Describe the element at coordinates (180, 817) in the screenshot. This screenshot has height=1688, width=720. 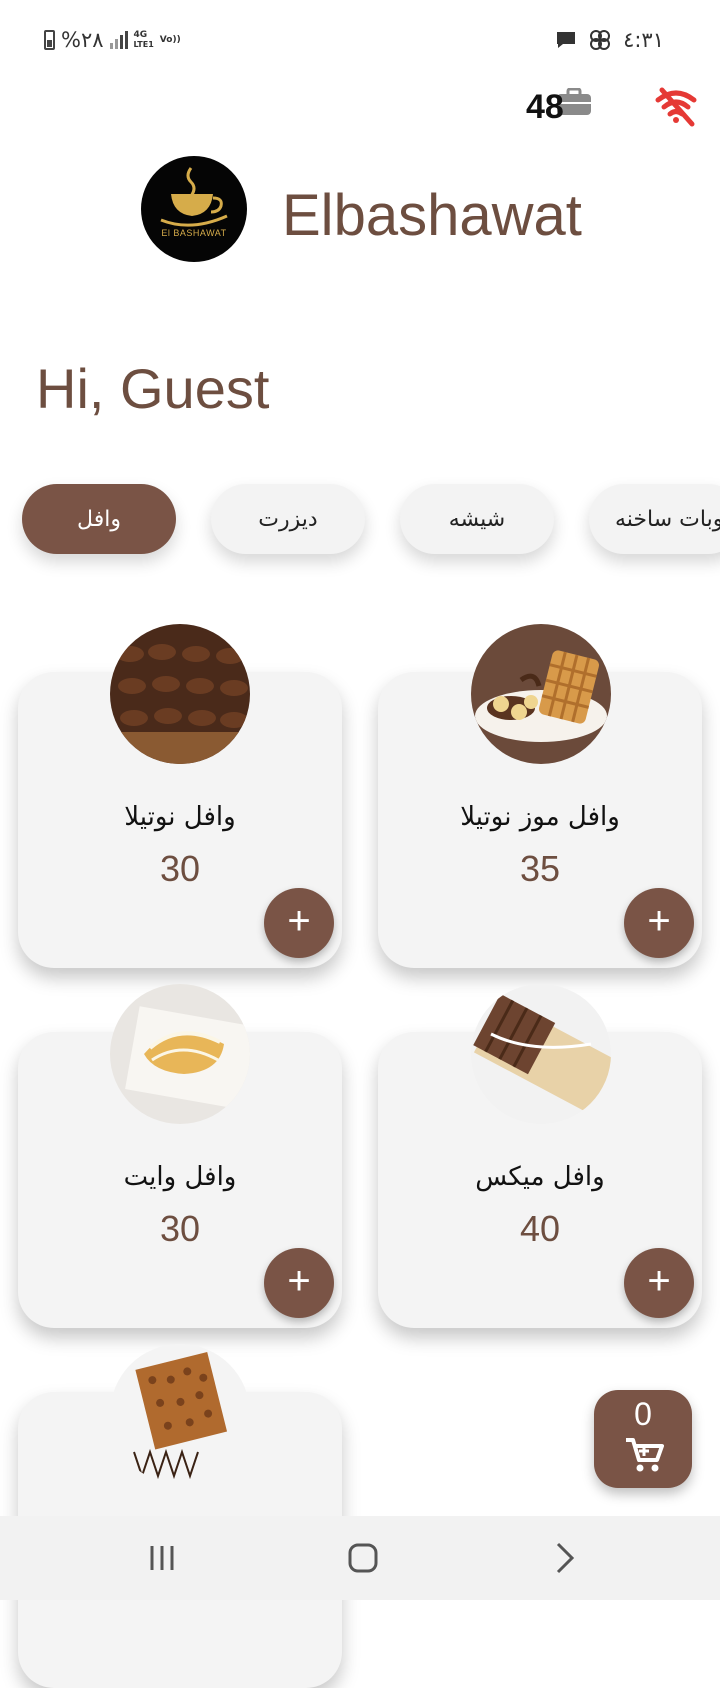
I see `product-name: وافل نوتيلا` at that location.